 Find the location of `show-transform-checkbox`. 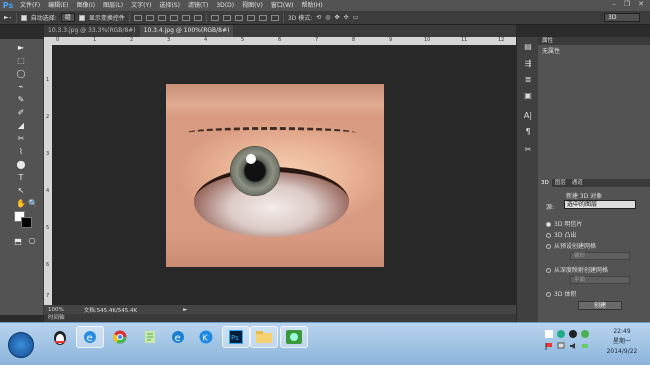

show-transform-checkbox is located at coordinates (81, 17).